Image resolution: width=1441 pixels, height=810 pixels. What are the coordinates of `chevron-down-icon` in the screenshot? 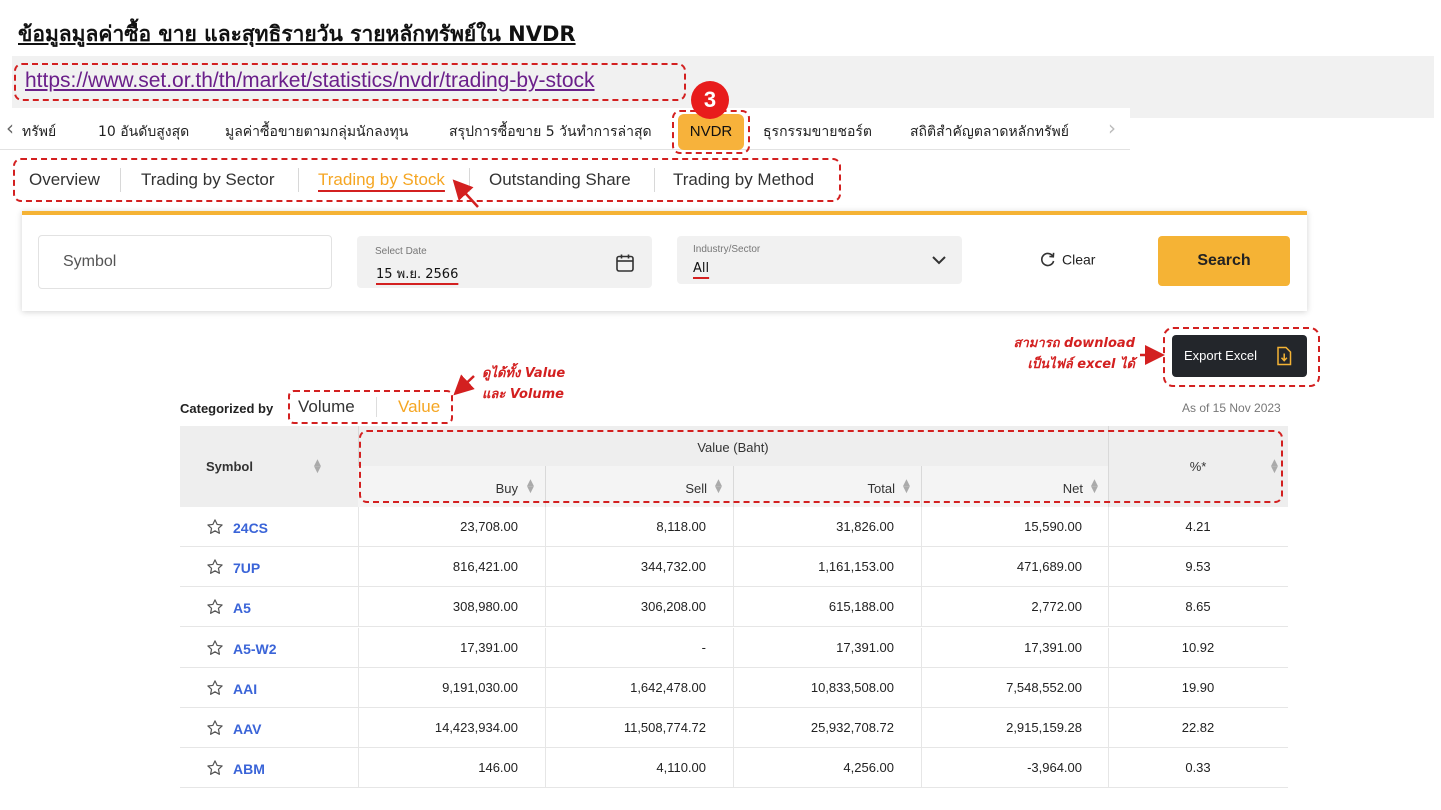 It's located at (939, 260).